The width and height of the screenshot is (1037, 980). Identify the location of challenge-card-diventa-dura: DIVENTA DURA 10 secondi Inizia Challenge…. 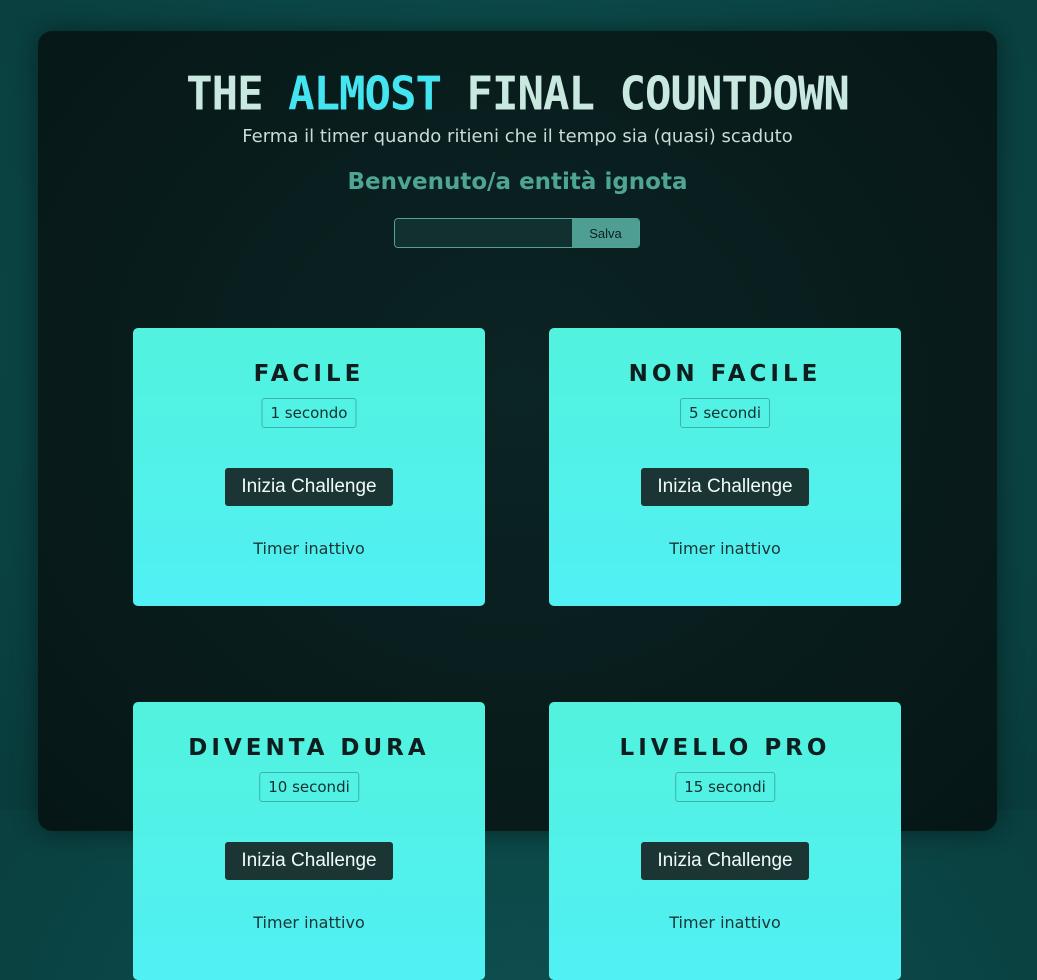
(309, 841).